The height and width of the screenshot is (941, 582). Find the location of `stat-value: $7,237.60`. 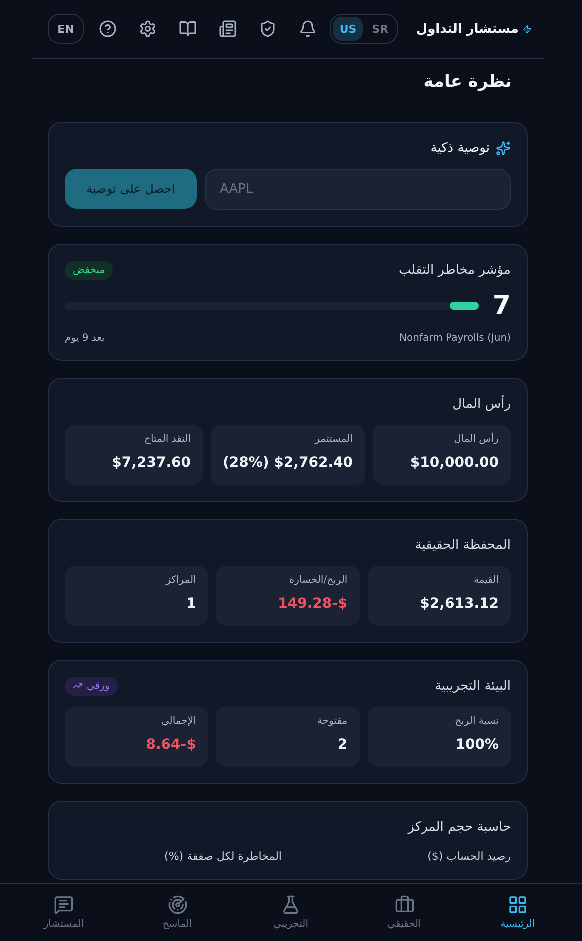

stat-value: $7,237.60 is located at coordinates (151, 463).